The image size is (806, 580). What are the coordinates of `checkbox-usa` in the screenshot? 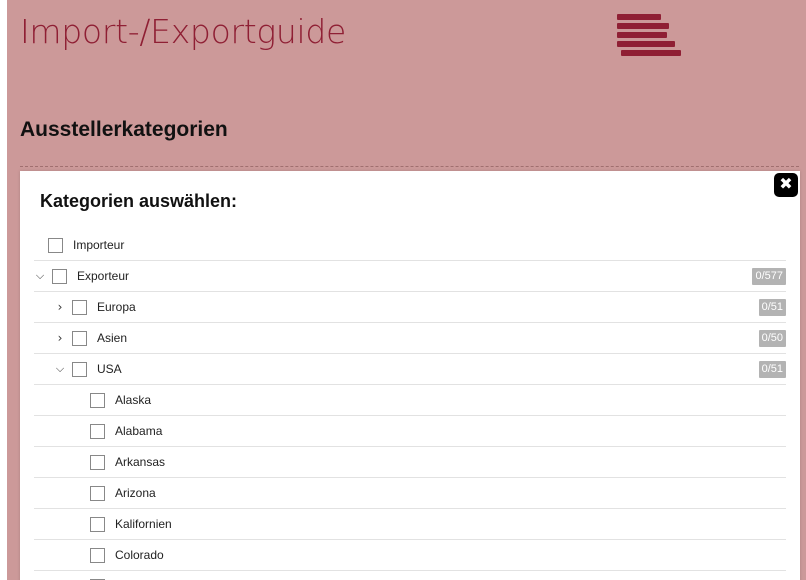 It's located at (79, 369).